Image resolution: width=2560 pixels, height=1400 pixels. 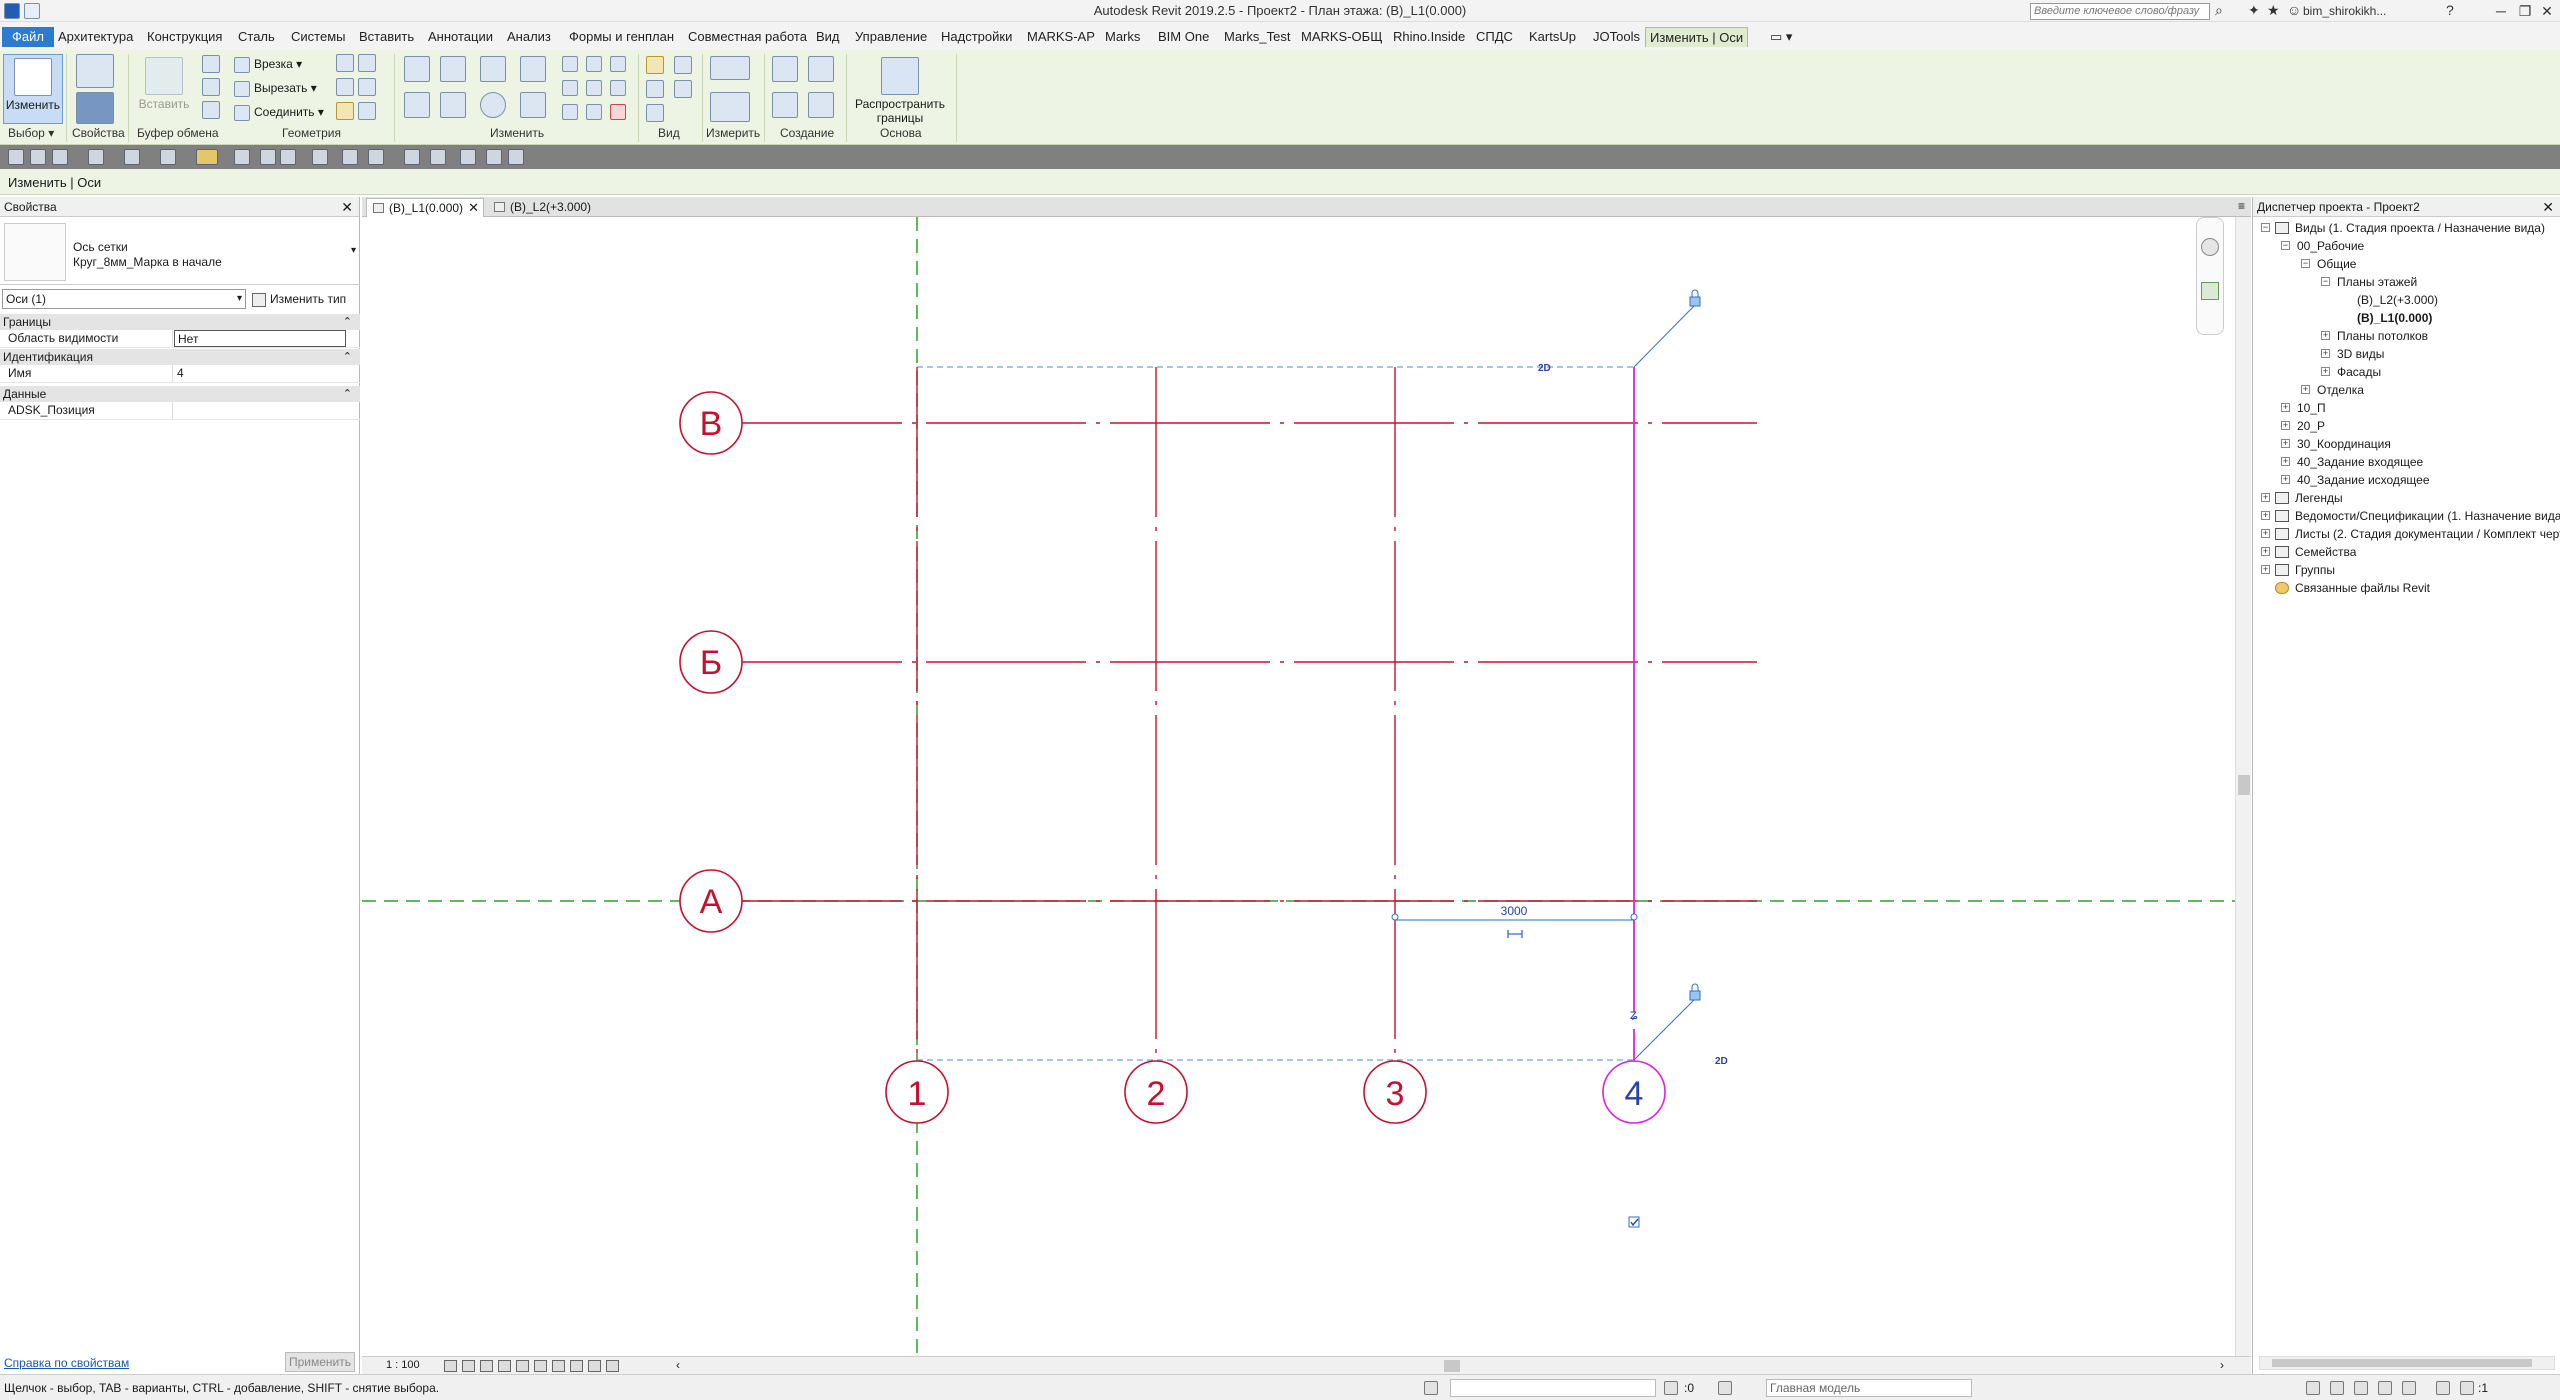 What do you see at coordinates (242, 157) in the screenshot?
I see `dimension-qa-icon` at bounding box center [242, 157].